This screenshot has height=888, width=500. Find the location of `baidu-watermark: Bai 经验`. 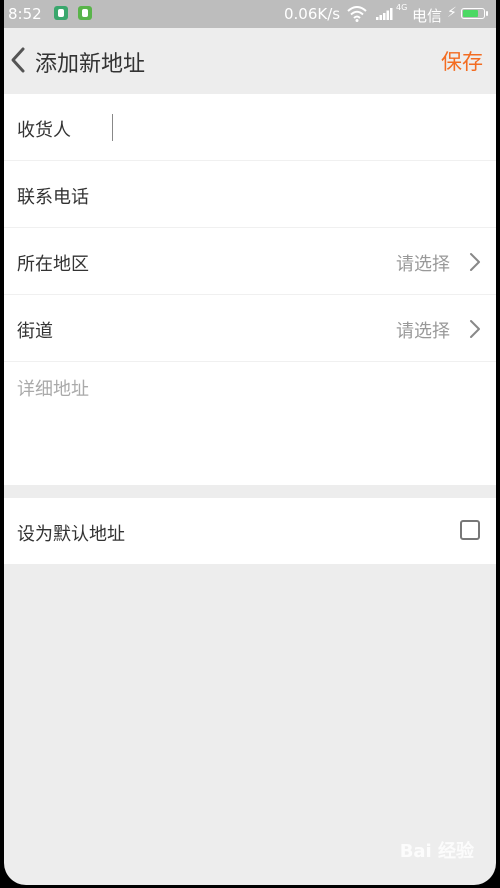

baidu-watermark: Bai 经验 is located at coordinates (436, 851).